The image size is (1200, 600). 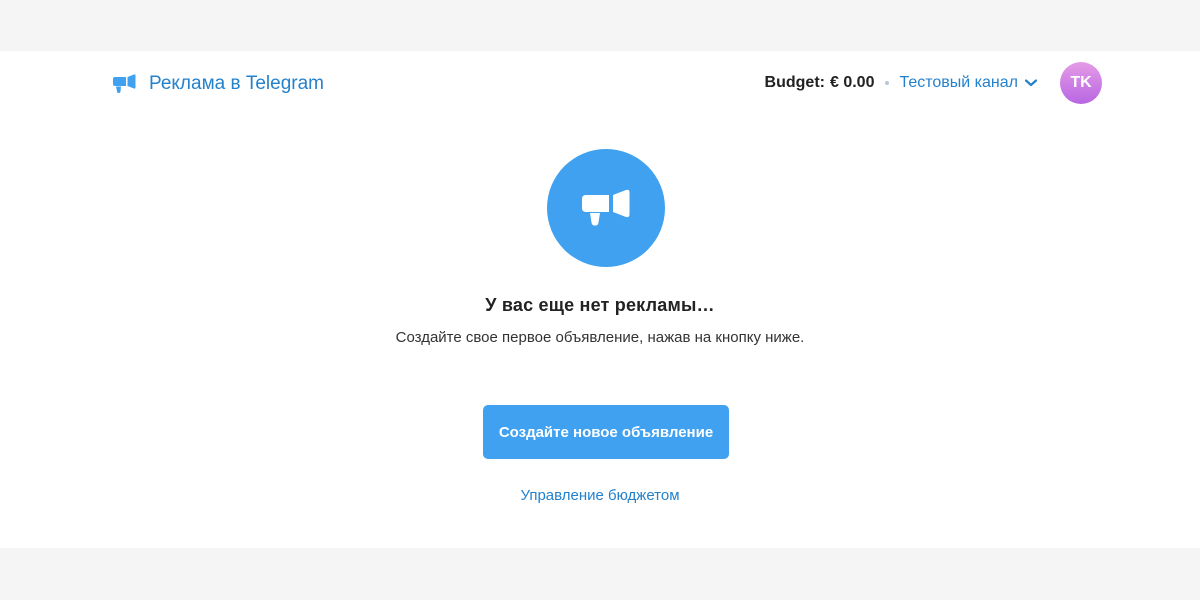 I want to click on avatar: TK, so click(x=1081, y=83).